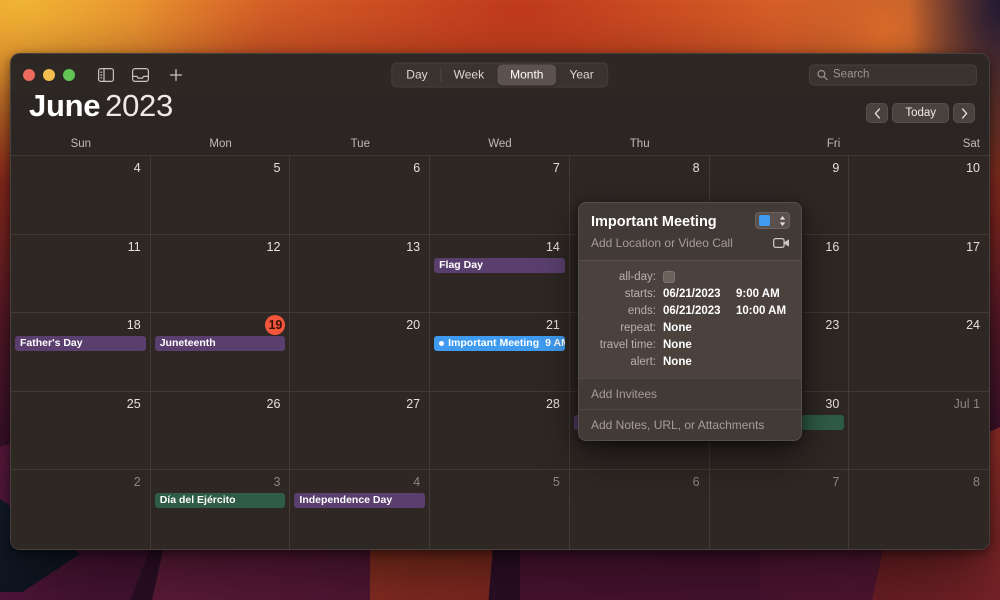  I want to click on close-button, so click(29, 74).